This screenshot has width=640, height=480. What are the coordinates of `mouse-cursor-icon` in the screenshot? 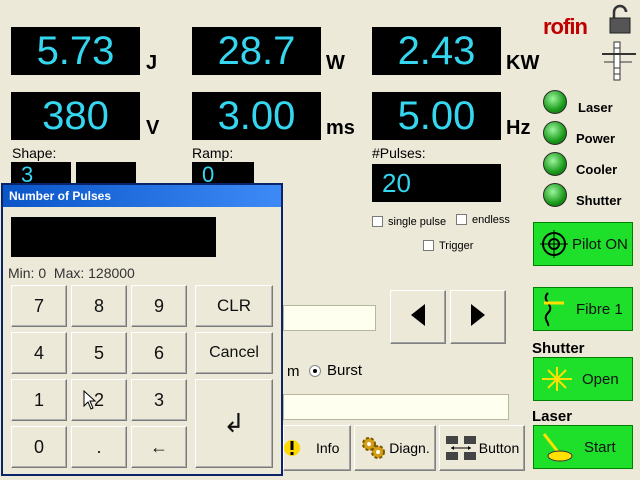 It's located at (90, 399).